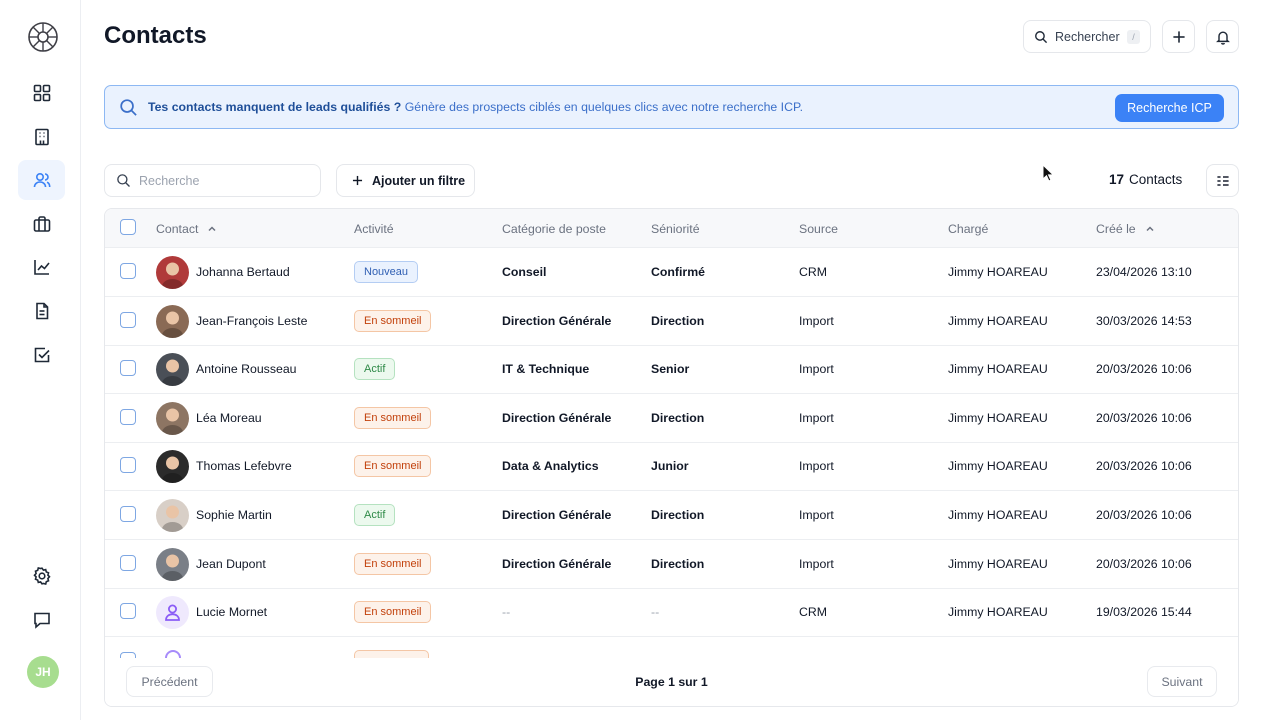 This screenshot has width=1280, height=720. I want to click on column-label: Créé le, so click(1116, 229).